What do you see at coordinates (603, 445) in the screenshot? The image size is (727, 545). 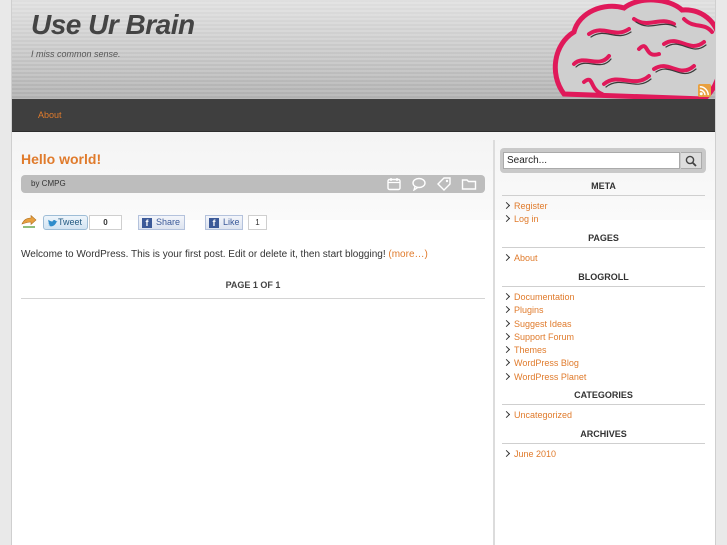 I see `widget-archives: ARCHIVES June 2010` at bounding box center [603, 445].